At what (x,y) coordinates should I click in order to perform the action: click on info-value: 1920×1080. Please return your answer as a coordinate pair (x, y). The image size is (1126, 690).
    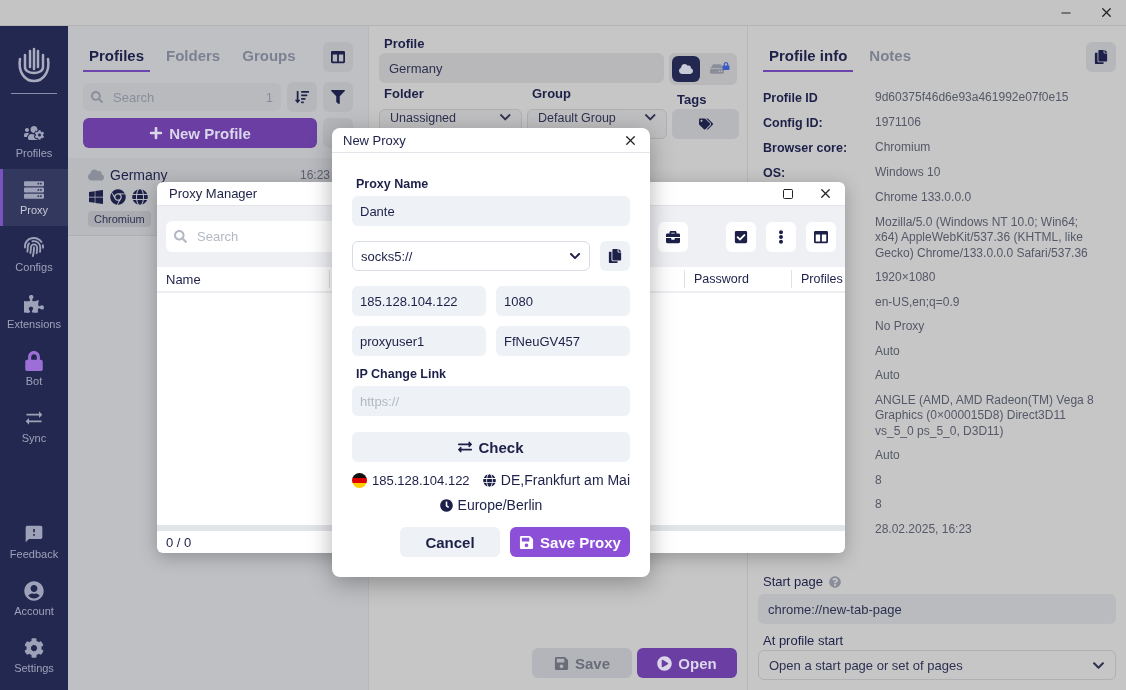
    Looking at the image, I should click on (906, 278).